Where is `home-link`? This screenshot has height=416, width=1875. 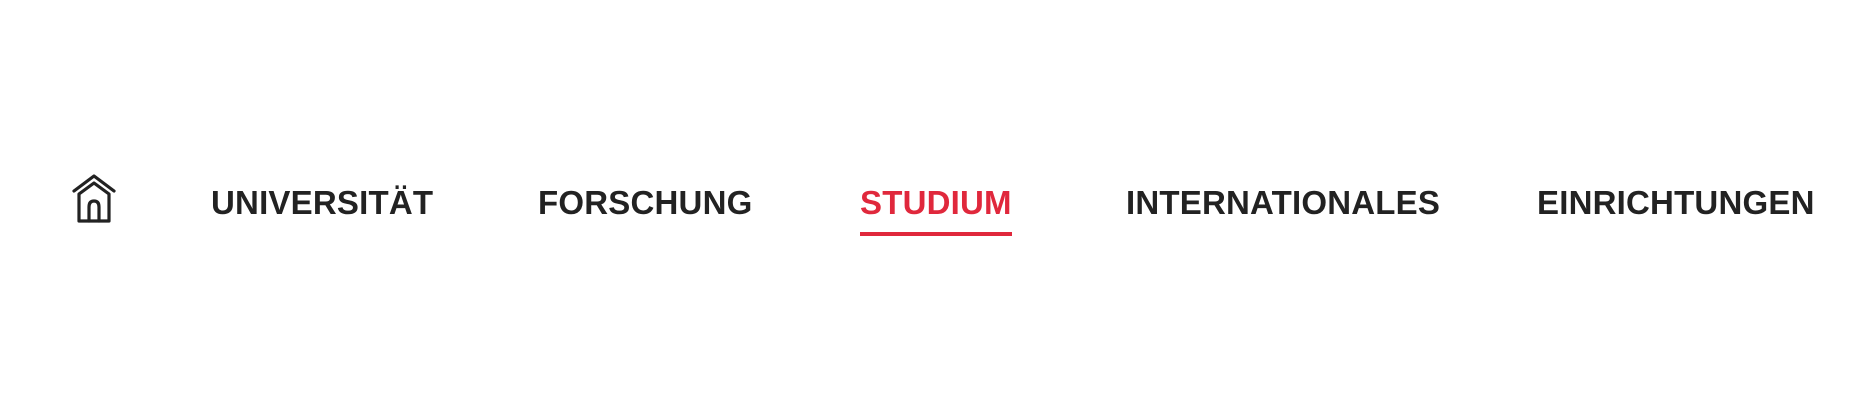
home-link is located at coordinates (94, 199).